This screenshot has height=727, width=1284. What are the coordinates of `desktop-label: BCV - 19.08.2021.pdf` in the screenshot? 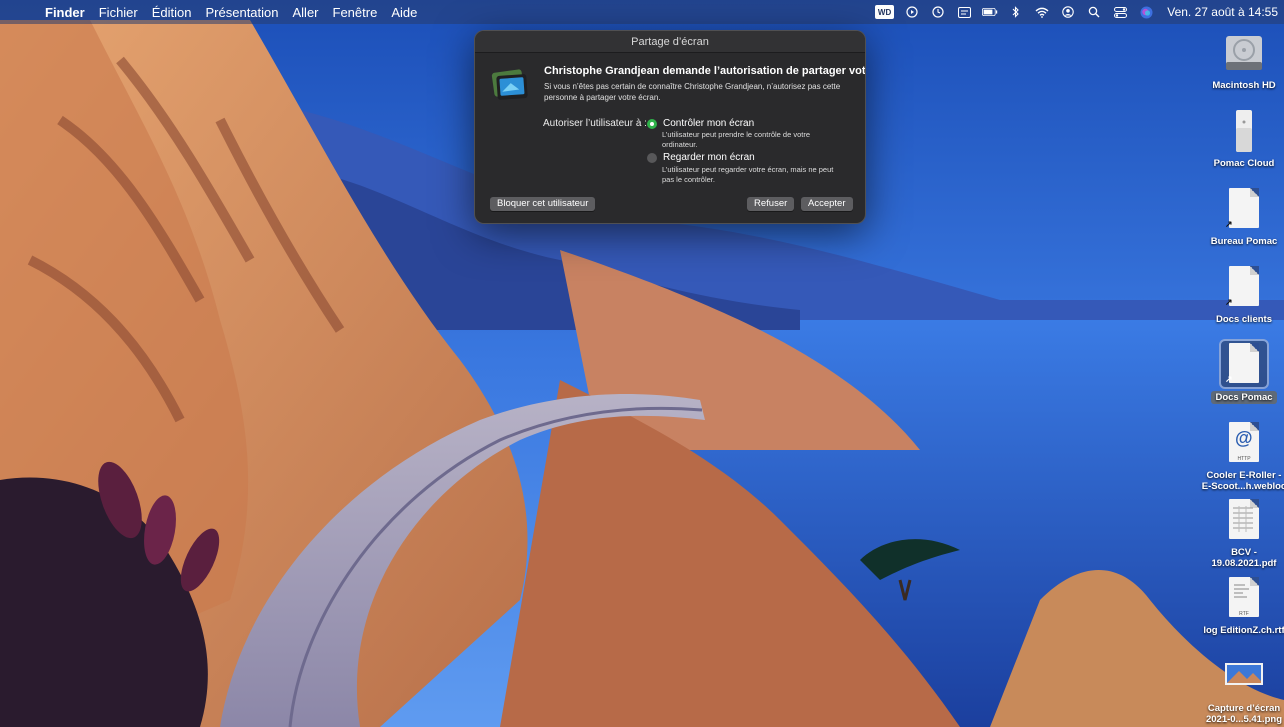 It's located at (1244, 558).